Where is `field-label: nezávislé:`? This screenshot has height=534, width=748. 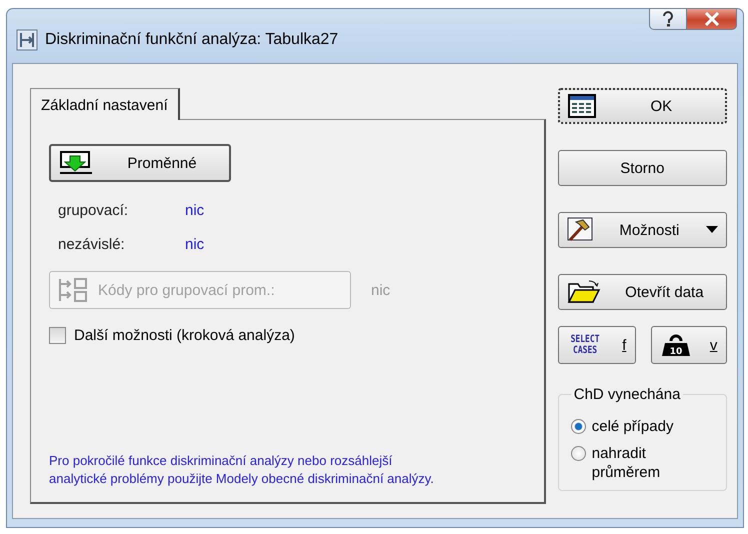
field-label: nezávislé: is located at coordinates (92, 244).